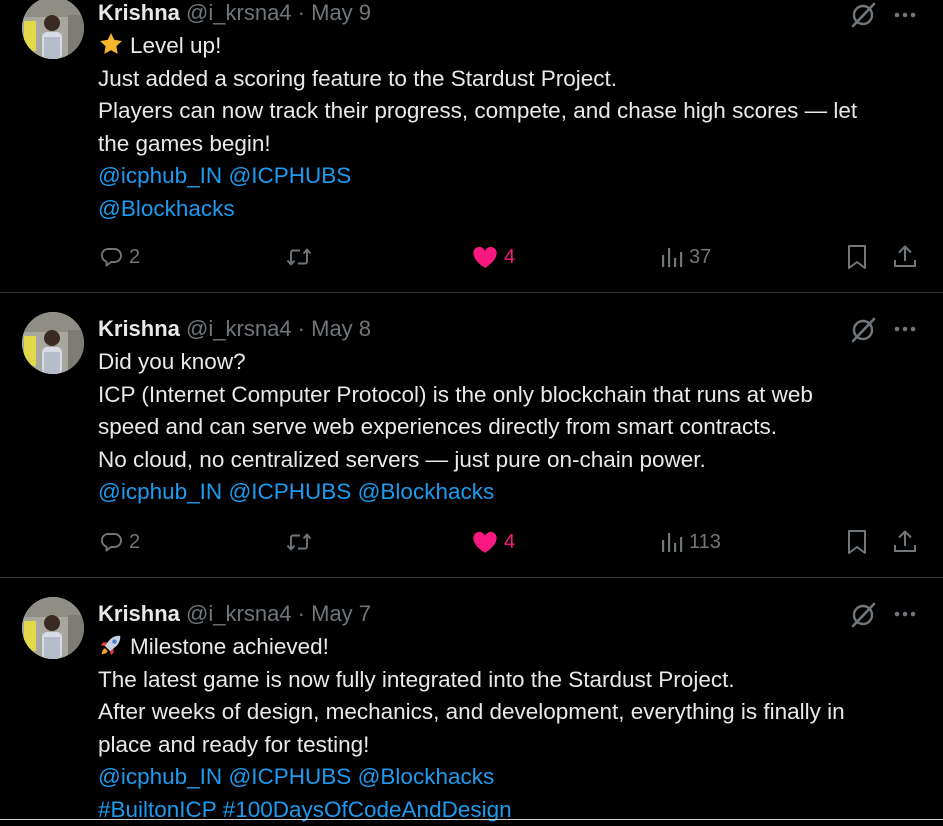  Describe the element at coordinates (513, 46) in the screenshot. I see `tweet-line: Level up!` at that location.